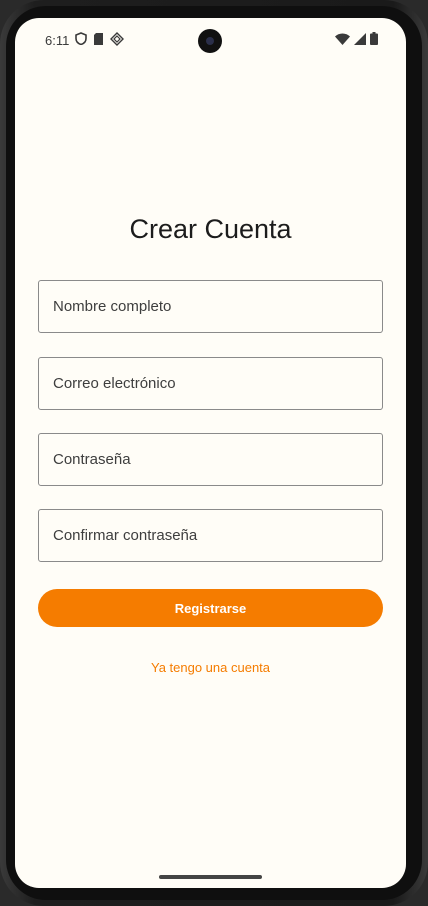  What do you see at coordinates (210, 608) in the screenshot?
I see `register-button: Registrarse` at bounding box center [210, 608].